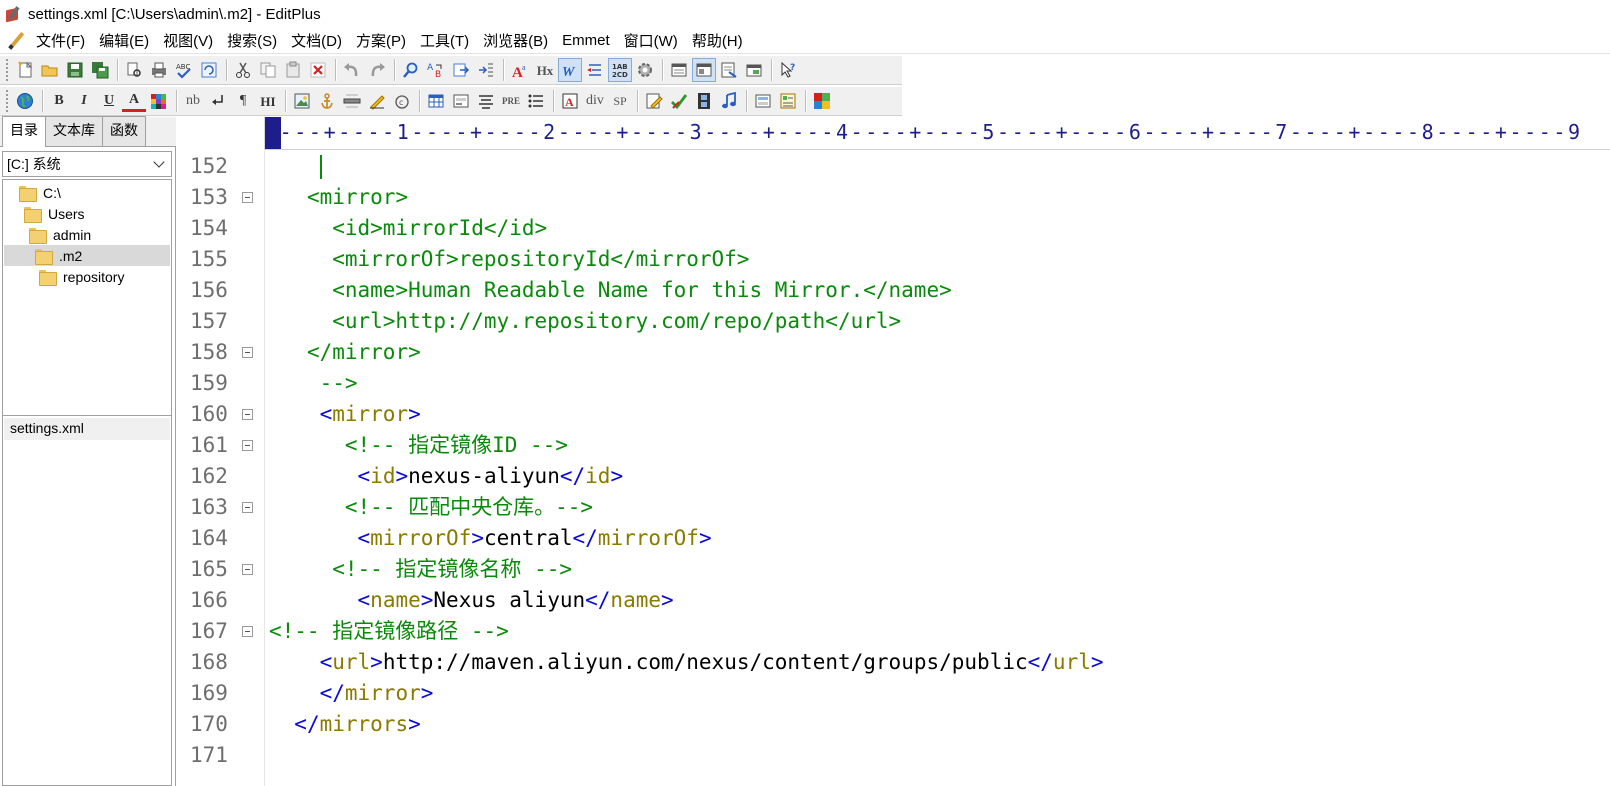 This screenshot has height=786, width=1610. Describe the element at coordinates (188, 40) in the screenshot. I see `menu-view: 视图(V)` at that location.